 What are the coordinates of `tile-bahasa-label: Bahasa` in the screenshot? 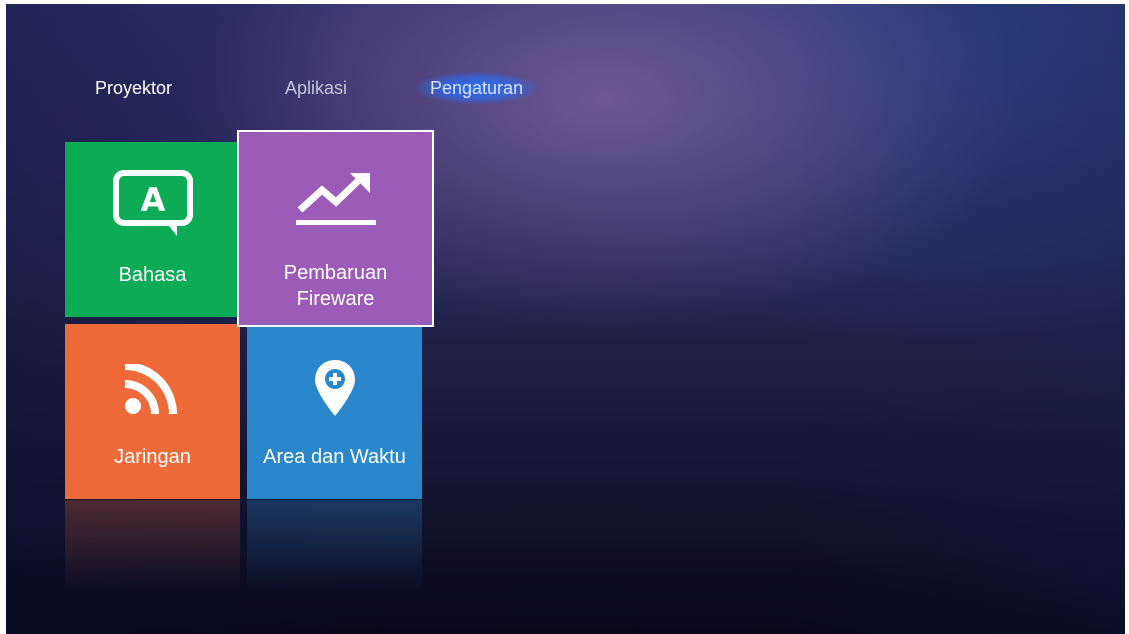 It's located at (152, 275).